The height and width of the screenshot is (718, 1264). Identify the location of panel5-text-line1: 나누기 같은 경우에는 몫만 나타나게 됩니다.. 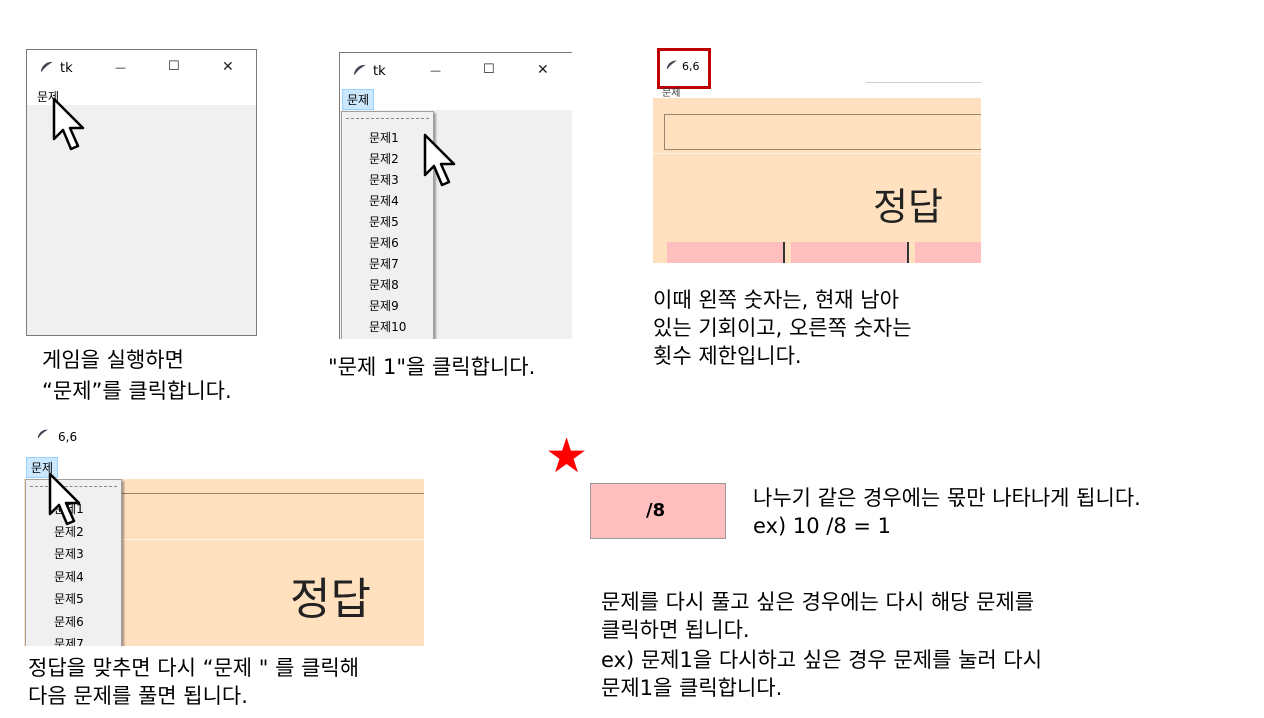
(947, 498).